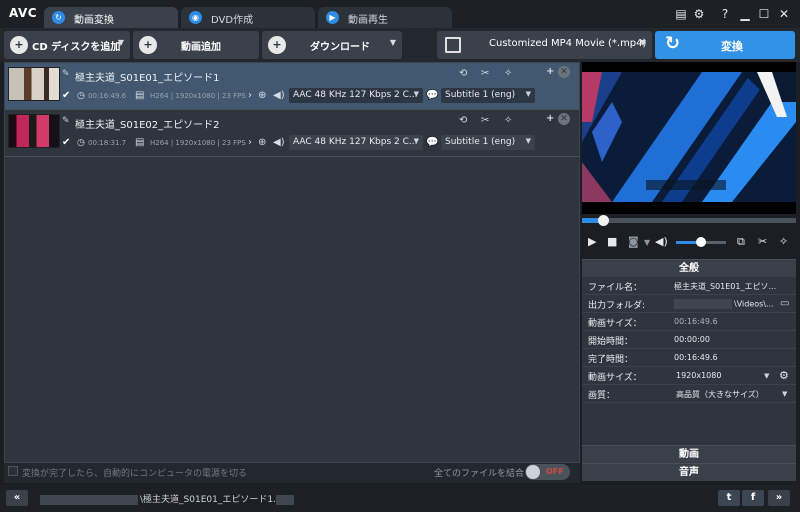 This screenshot has width=800, height=512. What do you see at coordinates (479, 474) in the screenshot?
I see `merge-files-label: 全てのファイルを結合` at bounding box center [479, 474].